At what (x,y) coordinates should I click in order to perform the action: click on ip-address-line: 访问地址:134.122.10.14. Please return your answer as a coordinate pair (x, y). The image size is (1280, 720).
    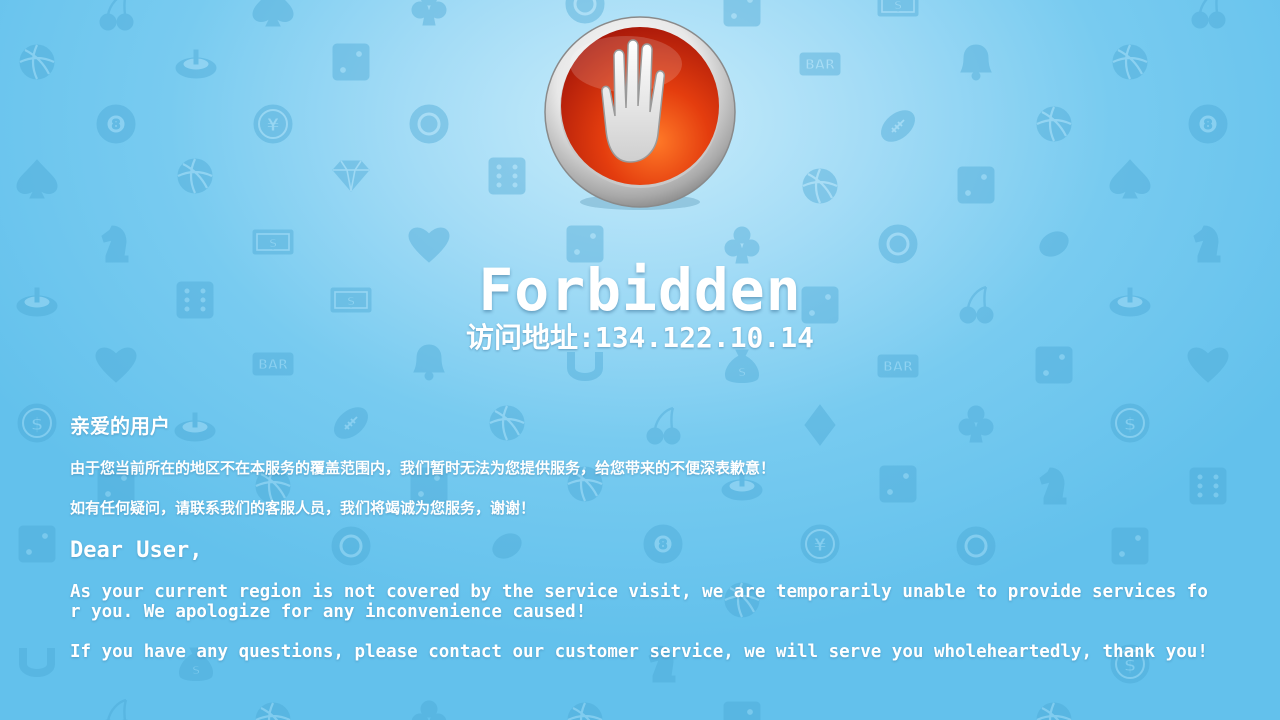
    Looking at the image, I should click on (639, 337).